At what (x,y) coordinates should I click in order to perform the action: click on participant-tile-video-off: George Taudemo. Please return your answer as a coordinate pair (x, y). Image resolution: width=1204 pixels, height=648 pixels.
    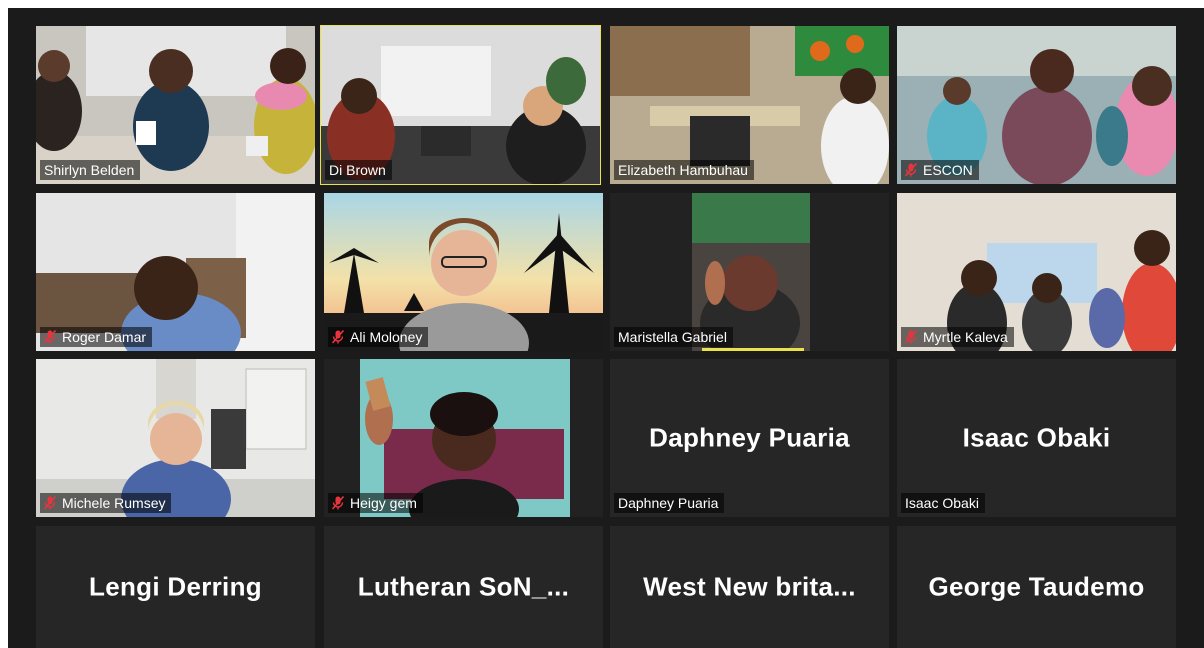
    Looking at the image, I should click on (1036, 587).